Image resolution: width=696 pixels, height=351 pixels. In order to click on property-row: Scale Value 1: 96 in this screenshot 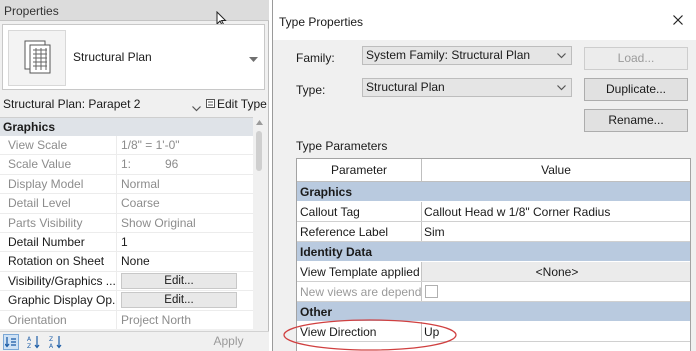, I will do `click(126, 165)`.